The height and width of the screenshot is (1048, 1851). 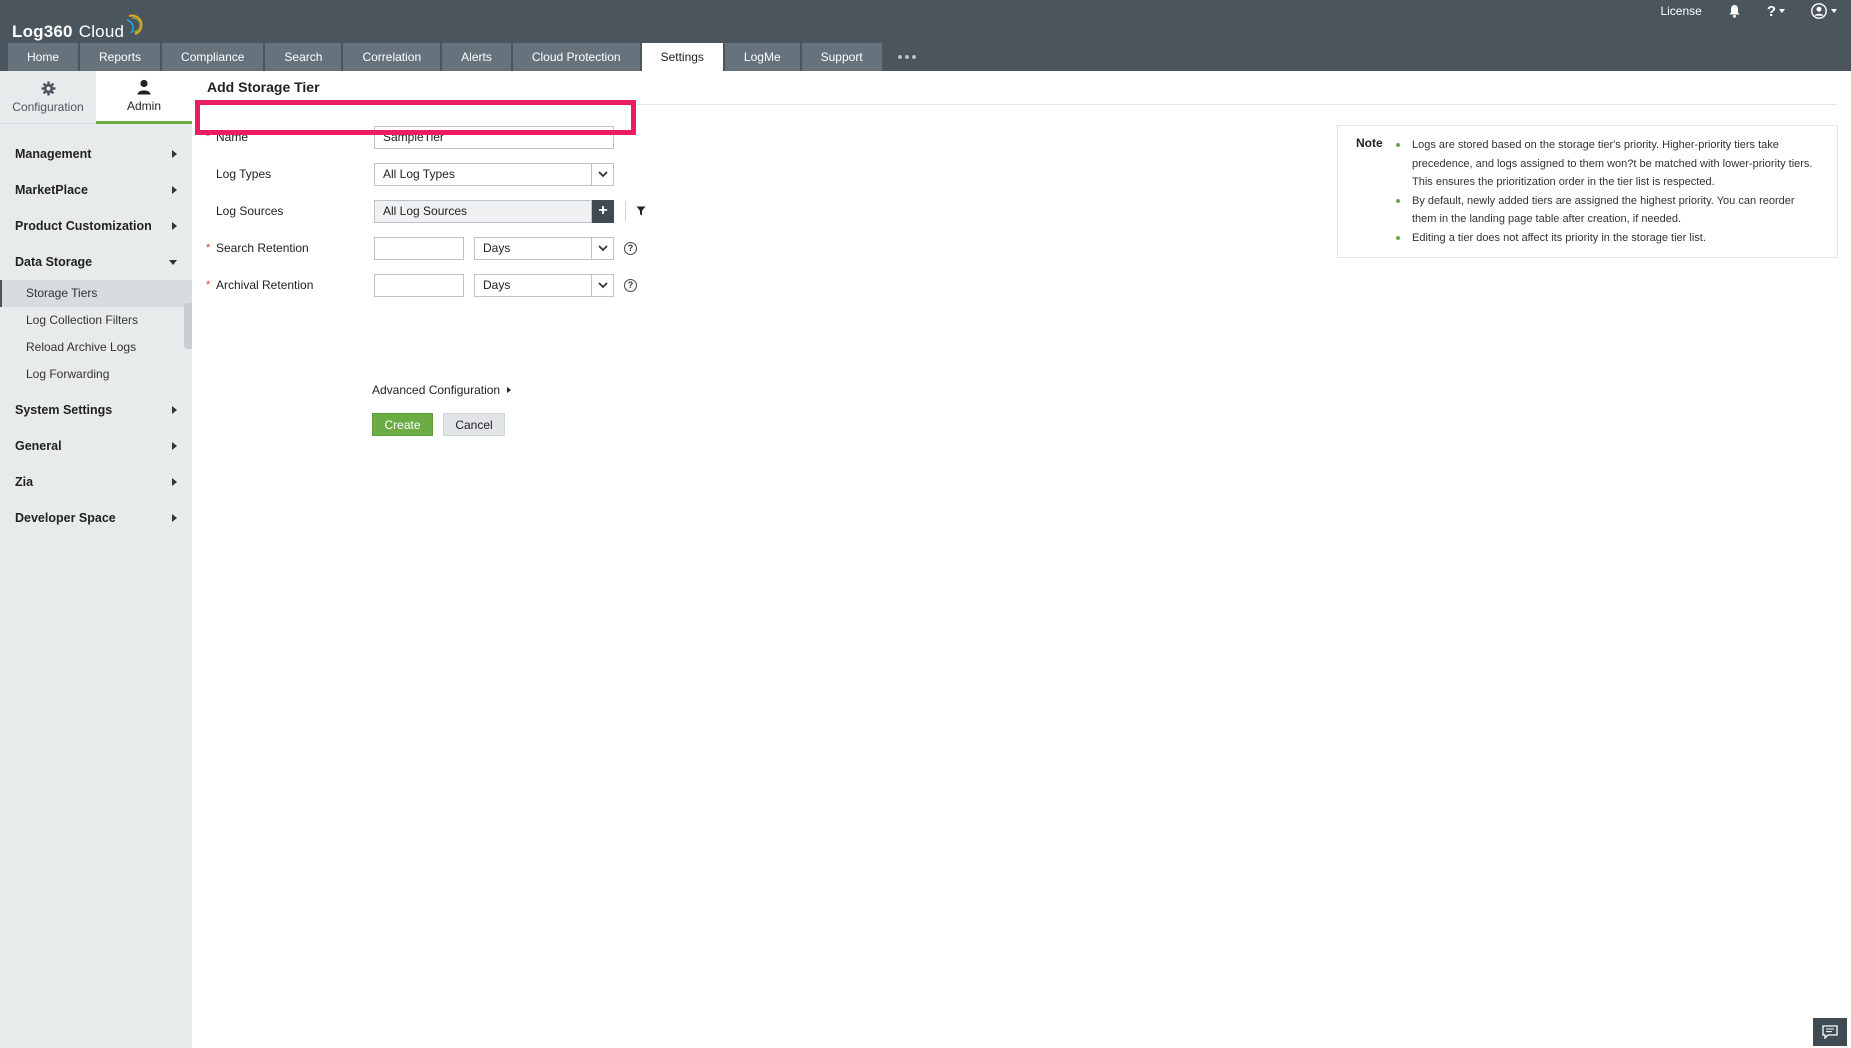 I want to click on sidebar-item-data-storage: Data Storage, so click(x=96, y=262).